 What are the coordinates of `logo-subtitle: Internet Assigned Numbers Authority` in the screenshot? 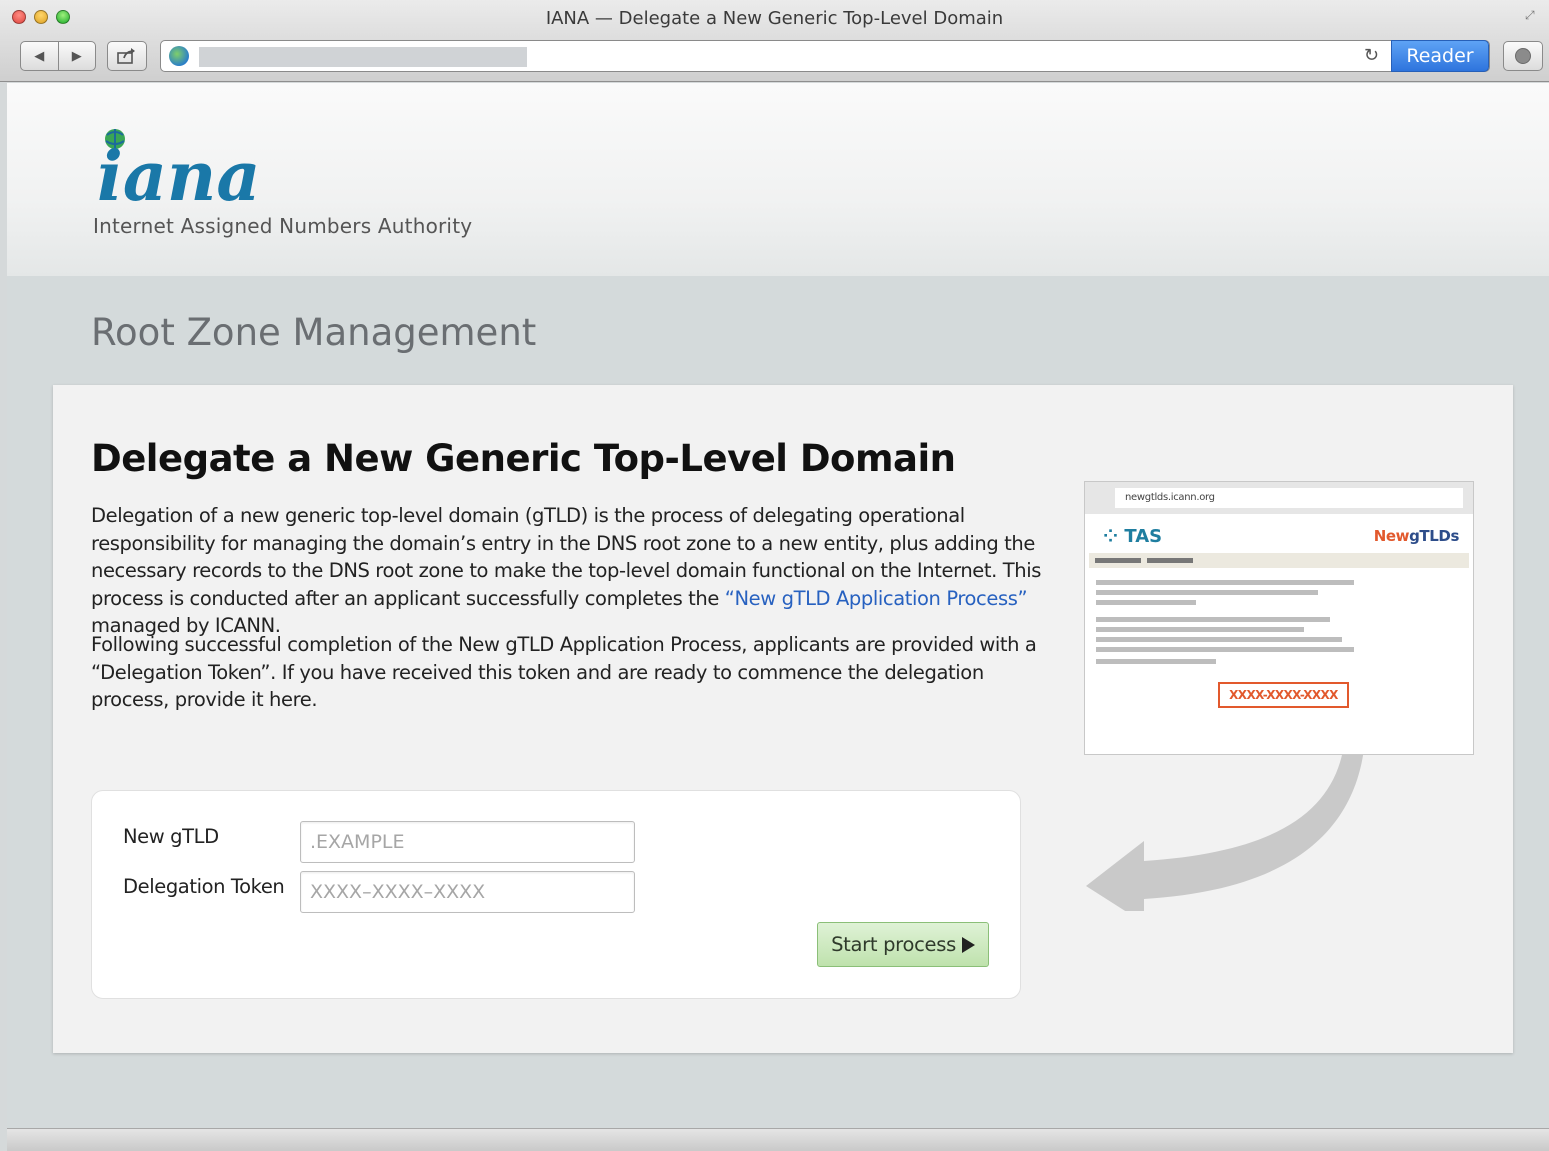 It's located at (283, 226).